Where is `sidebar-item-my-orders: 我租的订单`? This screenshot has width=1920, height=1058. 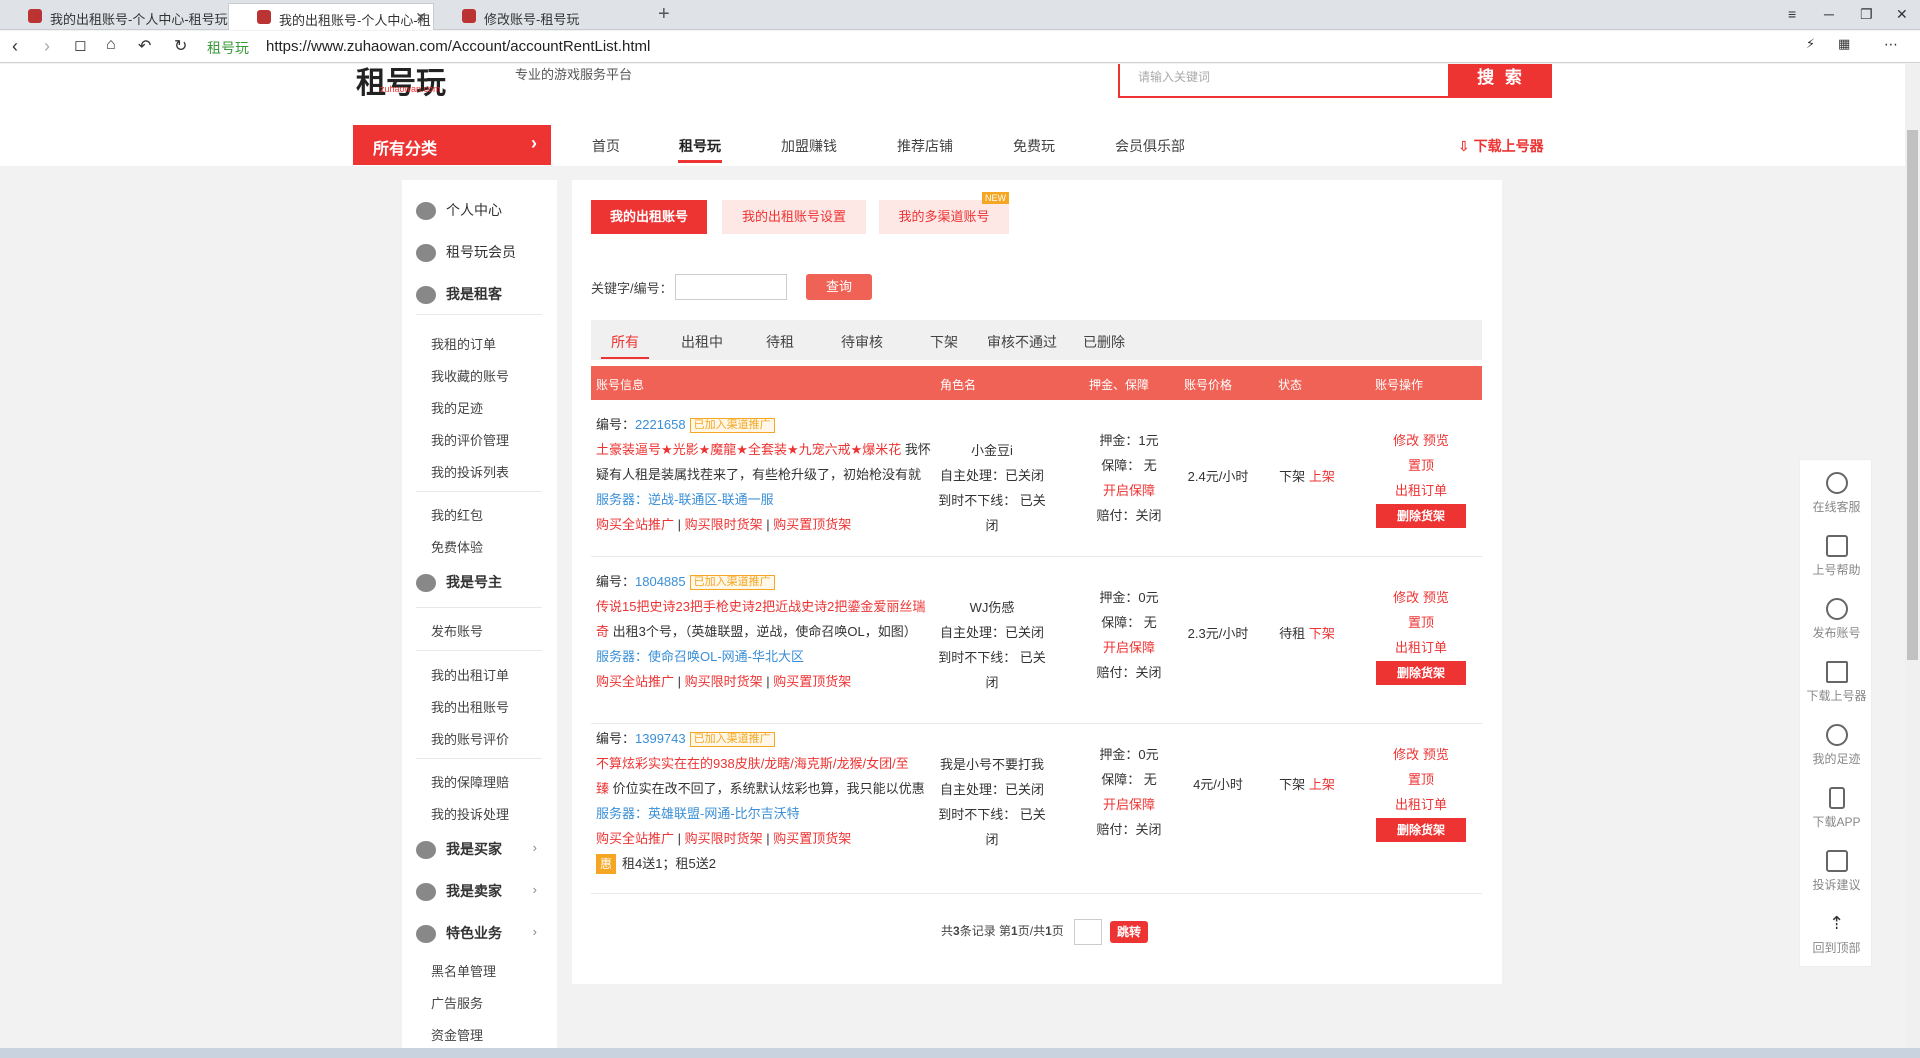
sidebar-item-my-orders: 我租的订单 is located at coordinates (463, 343).